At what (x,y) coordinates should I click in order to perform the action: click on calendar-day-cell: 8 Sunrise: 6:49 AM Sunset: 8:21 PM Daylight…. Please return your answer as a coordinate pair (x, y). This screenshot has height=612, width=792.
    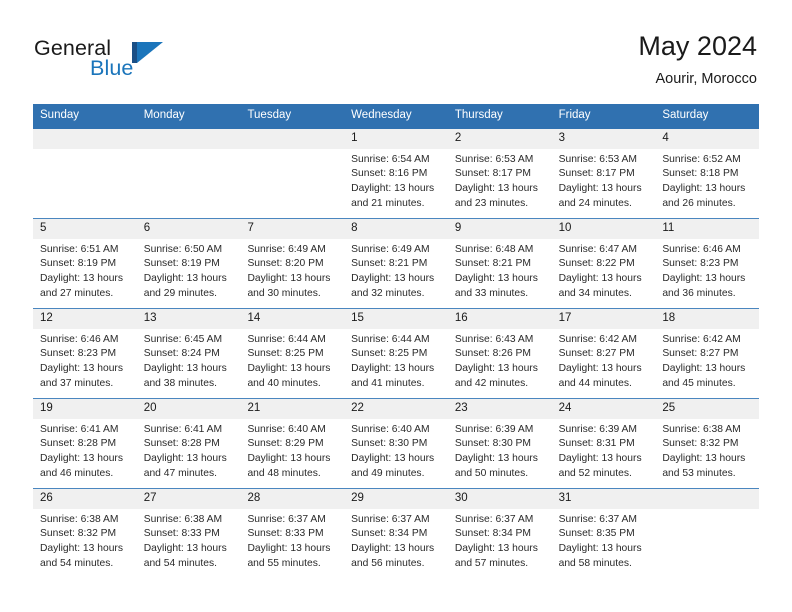
    Looking at the image, I should click on (396, 263).